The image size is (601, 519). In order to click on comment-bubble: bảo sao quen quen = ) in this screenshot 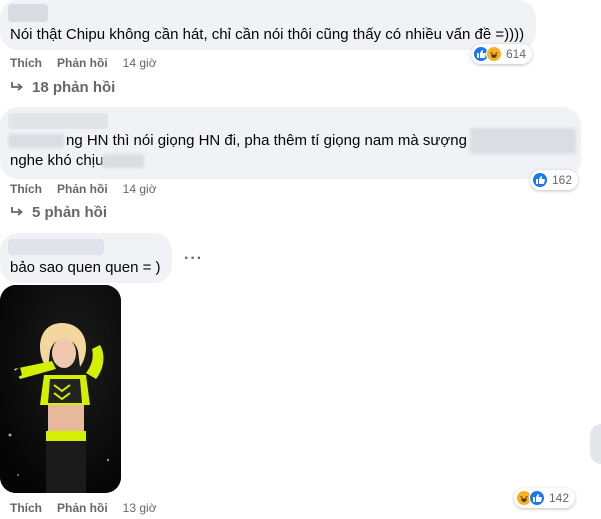, I will do `click(86, 258)`.